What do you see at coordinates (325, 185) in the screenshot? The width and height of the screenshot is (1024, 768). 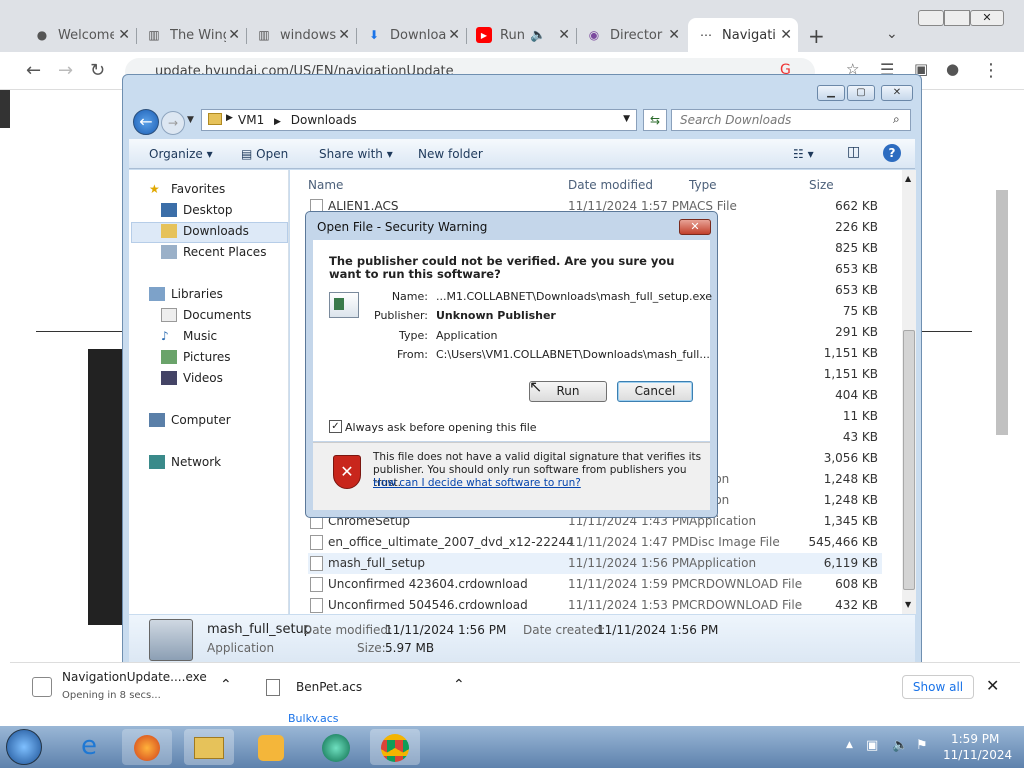 I see `column-name: Name` at bounding box center [325, 185].